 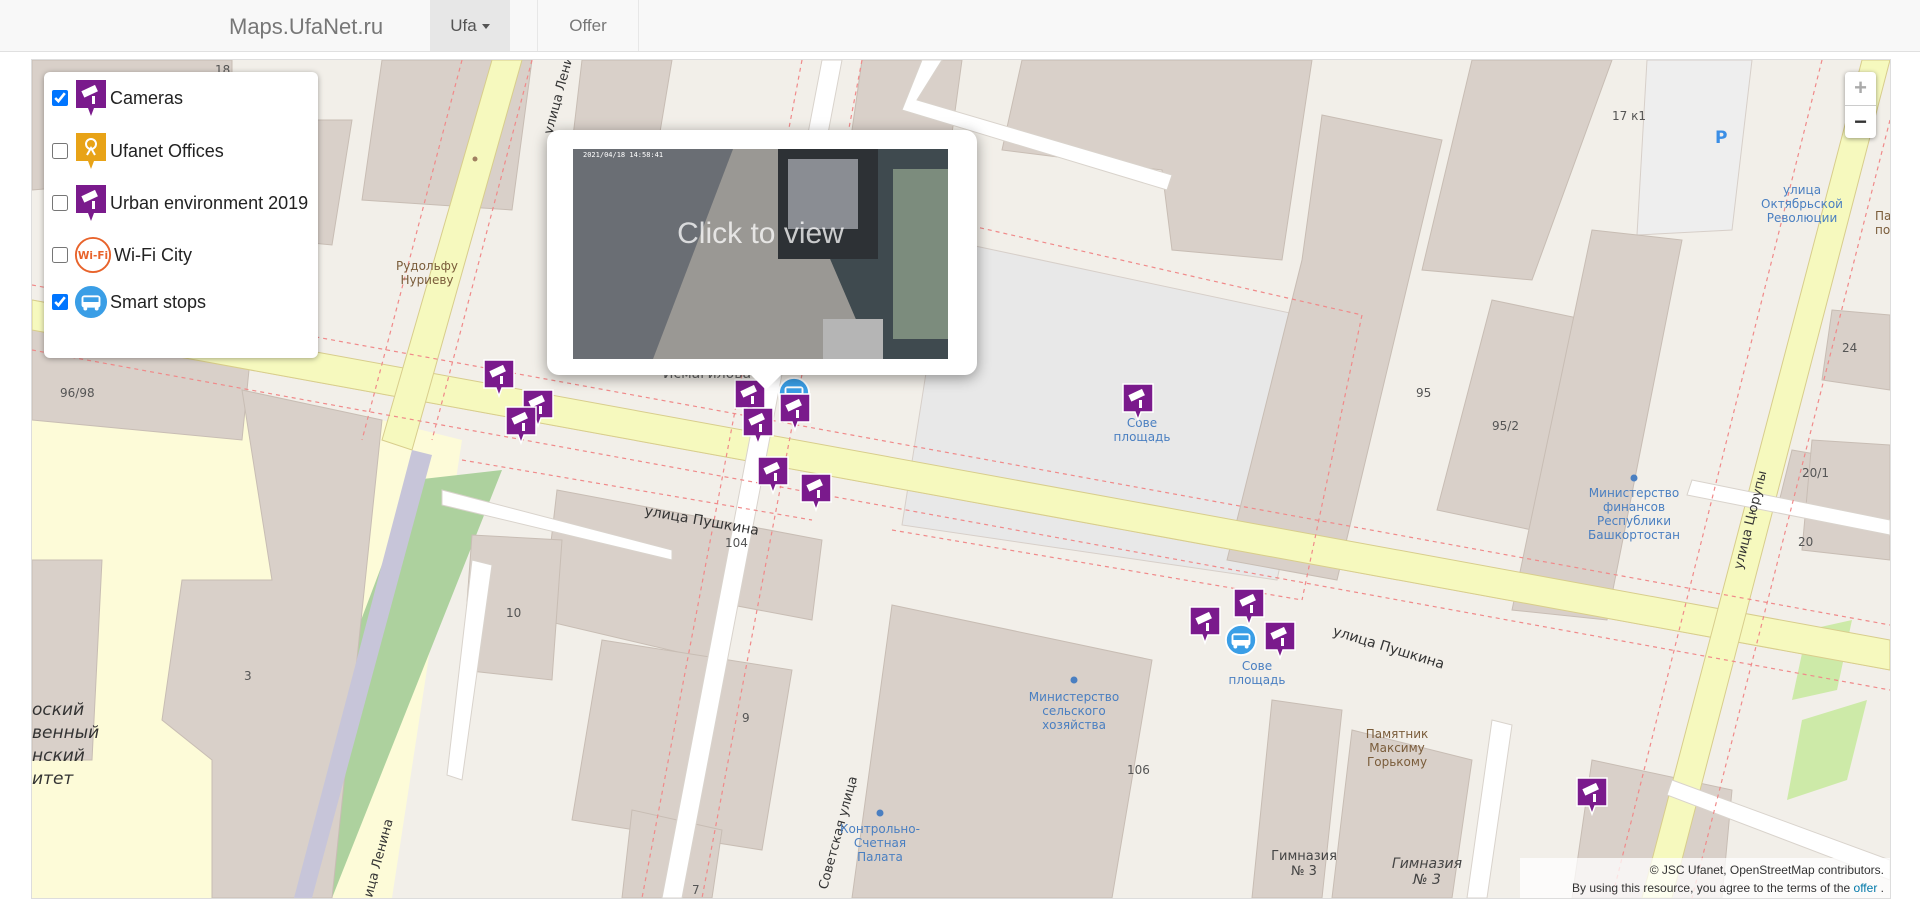 I want to click on layer-row-cameras: Cameras, so click(x=116, y=98).